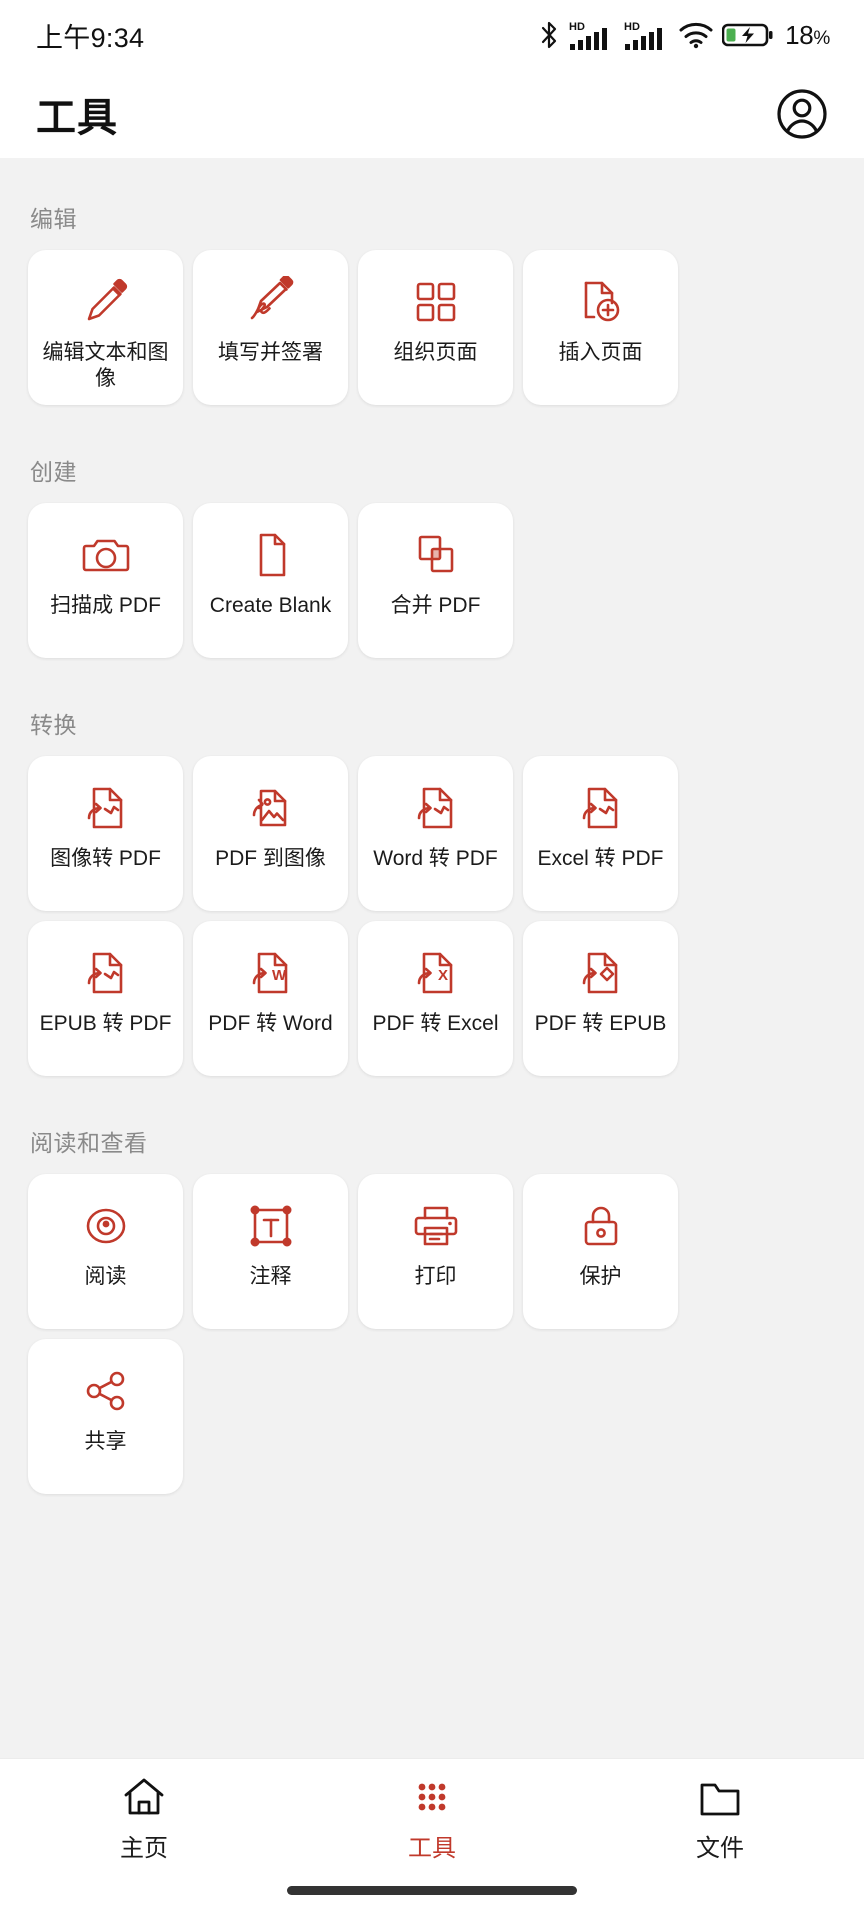  I want to click on tool-card: X PDF 转 Excel, so click(435, 998).